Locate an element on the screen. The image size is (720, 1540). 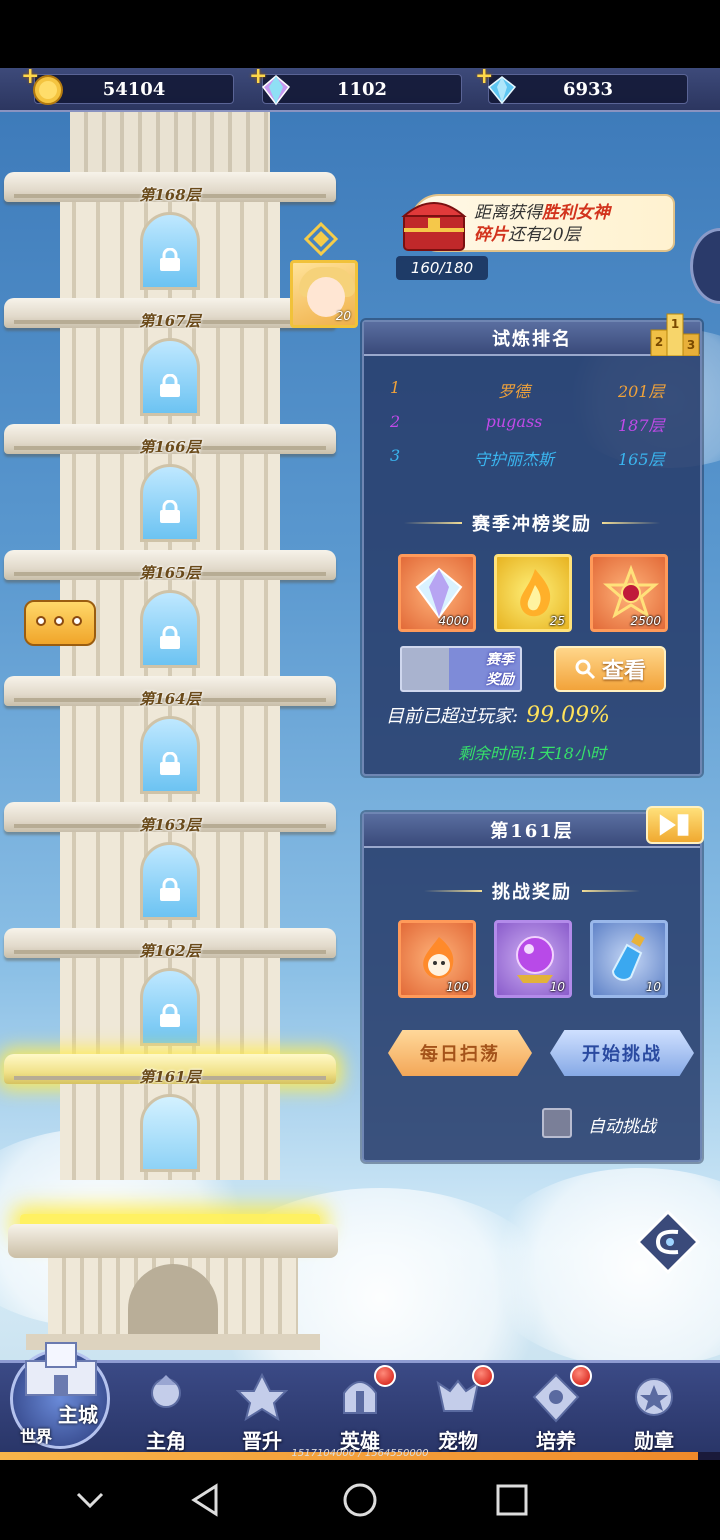
currency-bar: + 54104 + 1102 + 6933 is located at coordinates (360, 90).